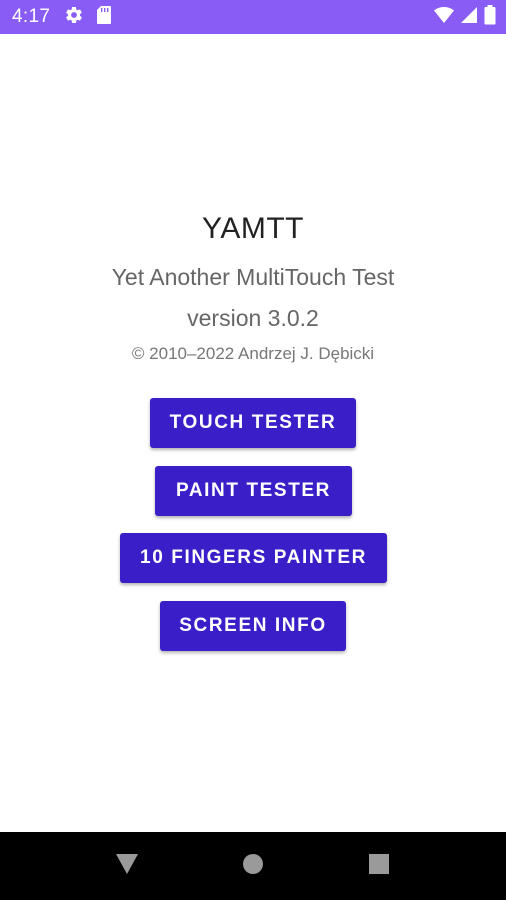 This screenshot has height=900, width=506. I want to click on status-bar: 4:17, so click(253, 17).